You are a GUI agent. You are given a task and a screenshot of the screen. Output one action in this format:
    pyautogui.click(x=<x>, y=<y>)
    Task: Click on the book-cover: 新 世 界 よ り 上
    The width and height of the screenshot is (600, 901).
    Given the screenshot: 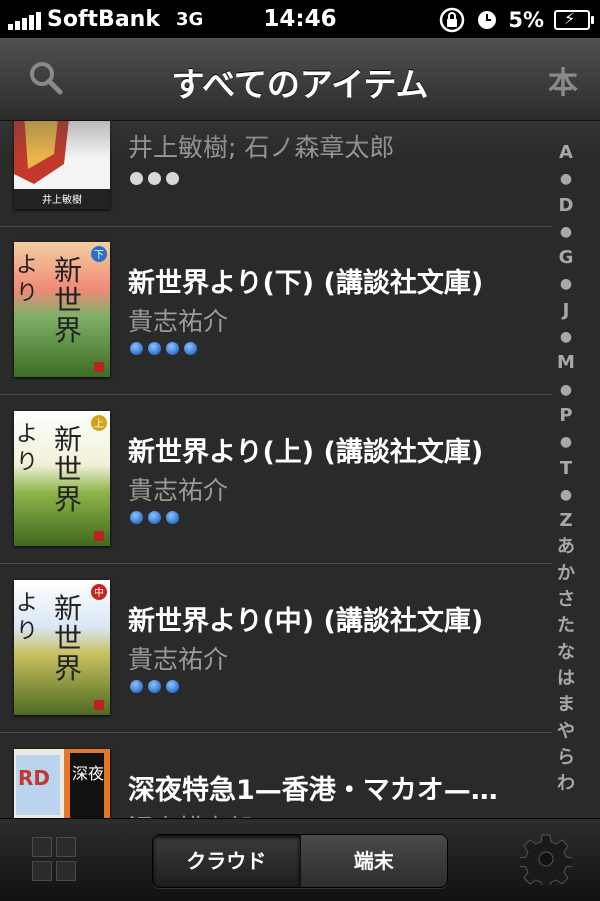 What is the action you would take?
    pyautogui.click(x=62, y=478)
    